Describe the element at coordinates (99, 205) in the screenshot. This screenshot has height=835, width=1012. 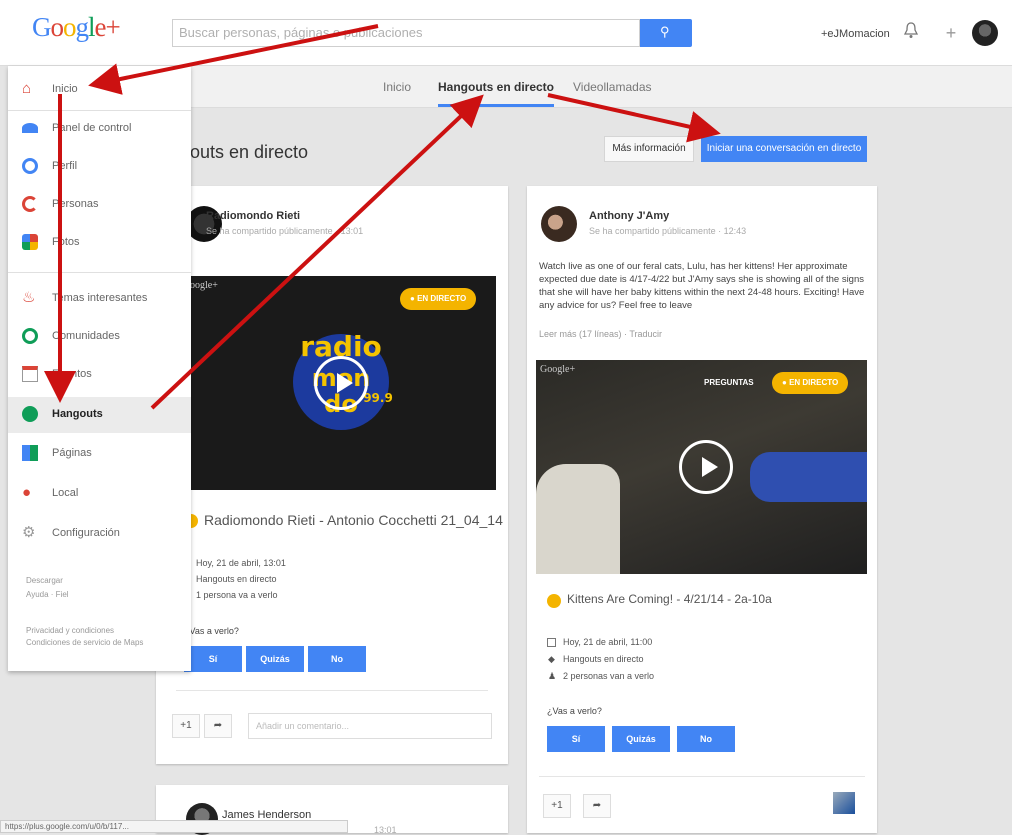
I see `sidebar-item-personas: Personas` at that location.